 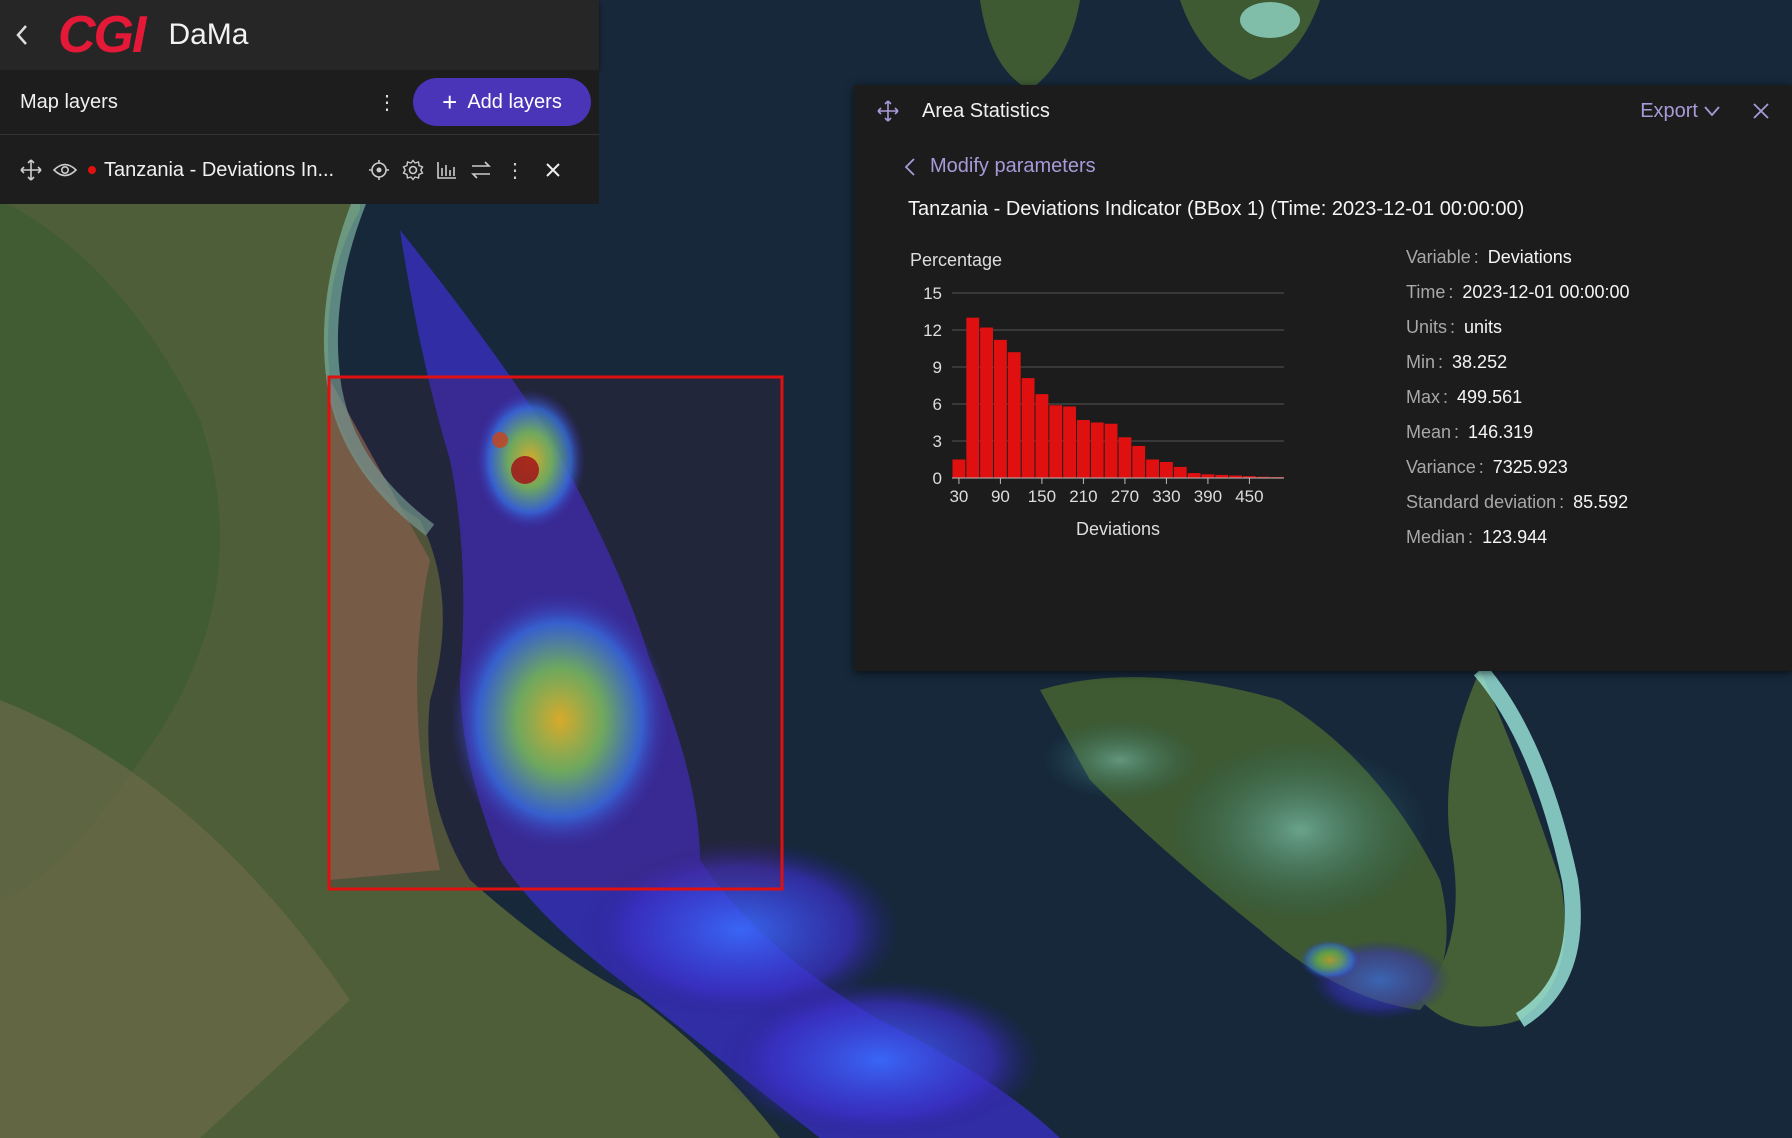 I want to click on add-layers-label: Add layers, so click(x=514, y=101).